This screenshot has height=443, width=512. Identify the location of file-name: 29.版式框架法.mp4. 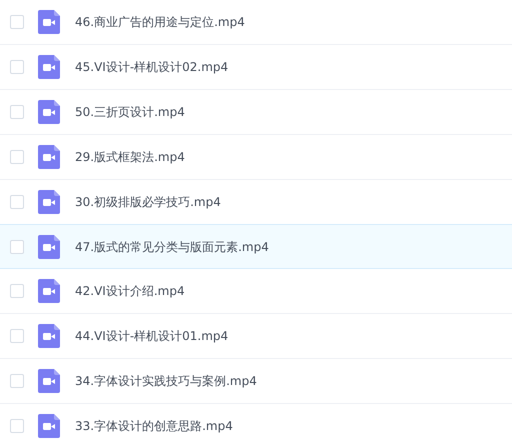
(130, 157).